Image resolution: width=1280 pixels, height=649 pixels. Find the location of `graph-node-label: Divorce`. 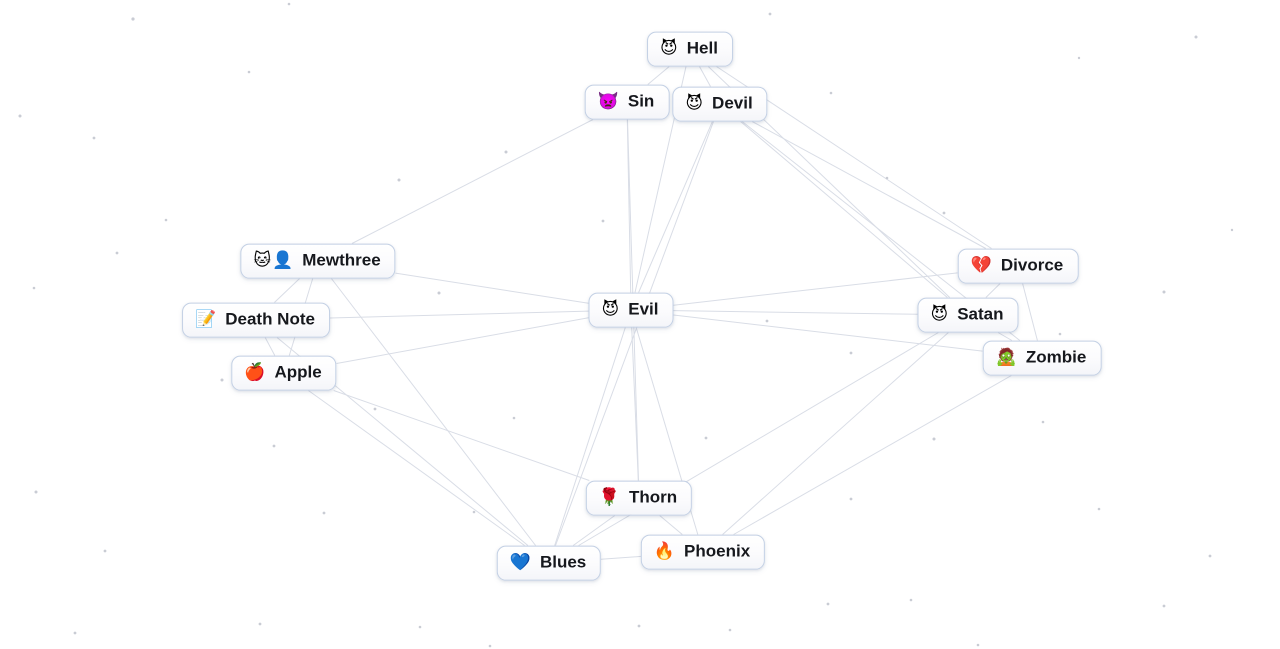

graph-node-label: Divorce is located at coordinates (1032, 265).